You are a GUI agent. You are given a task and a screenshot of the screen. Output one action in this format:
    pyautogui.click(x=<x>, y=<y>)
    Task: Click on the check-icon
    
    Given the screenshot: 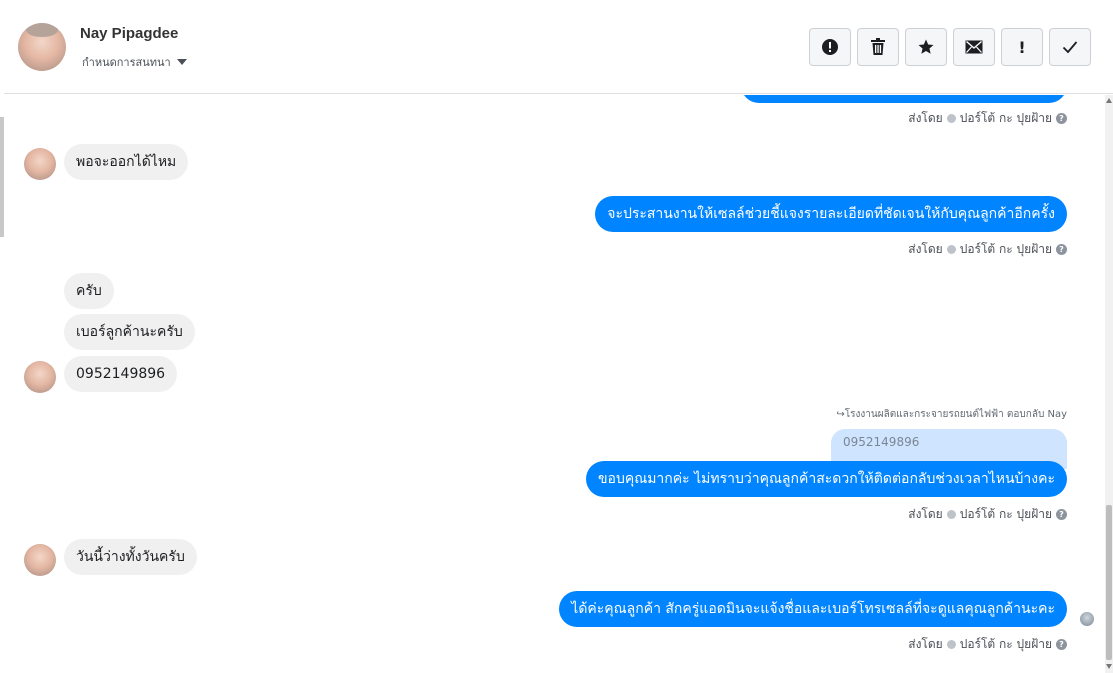 What is the action you would take?
    pyautogui.click(x=1070, y=47)
    